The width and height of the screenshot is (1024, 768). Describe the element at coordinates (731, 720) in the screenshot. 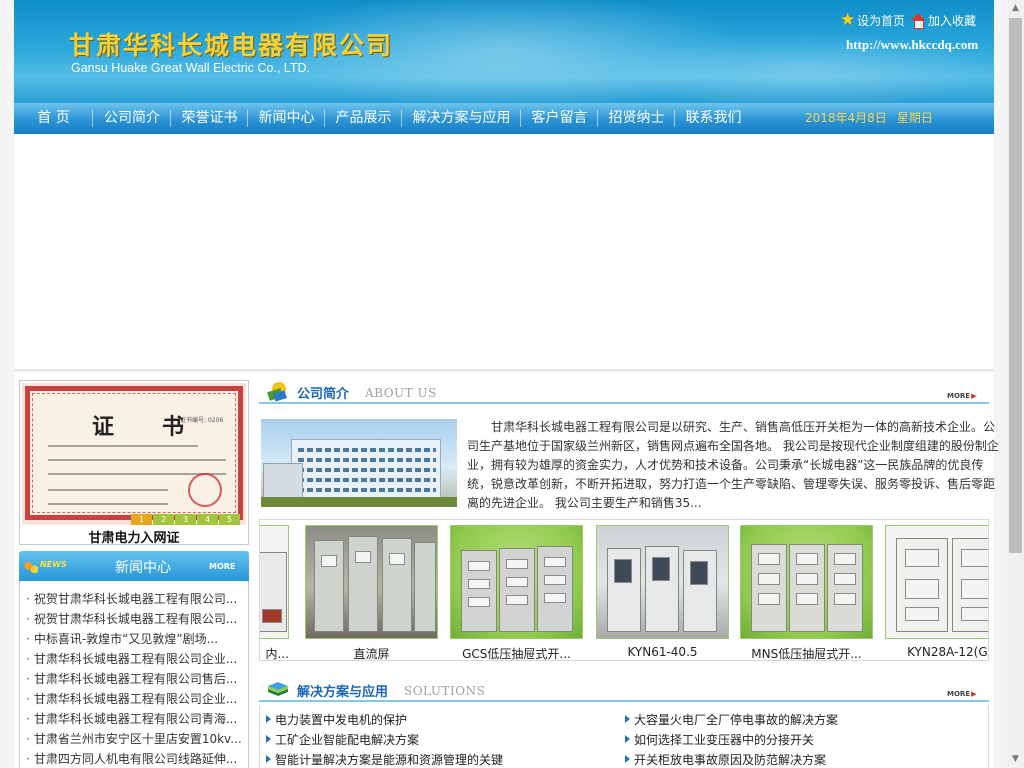

I see `solution-item: 大容量火电厂全厂停电事故的解决方案` at that location.